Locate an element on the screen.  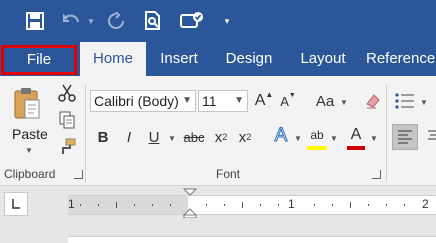
redo-icon is located at coordinates (116, 21).